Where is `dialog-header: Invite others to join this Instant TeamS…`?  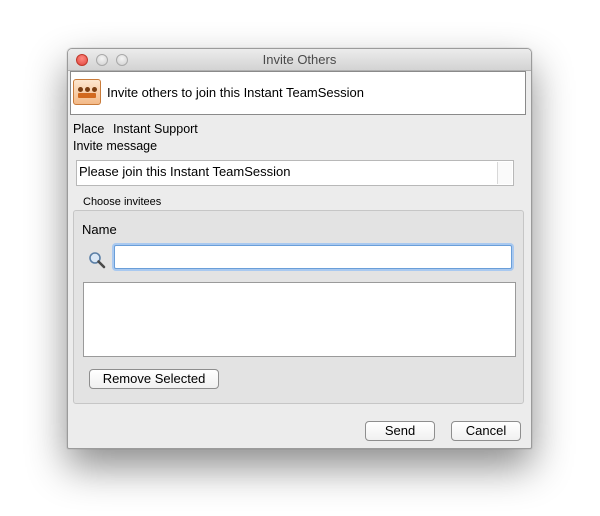
dialog-header: Invite others to join this Instant TeamS… is located at coordinates (298, 93).